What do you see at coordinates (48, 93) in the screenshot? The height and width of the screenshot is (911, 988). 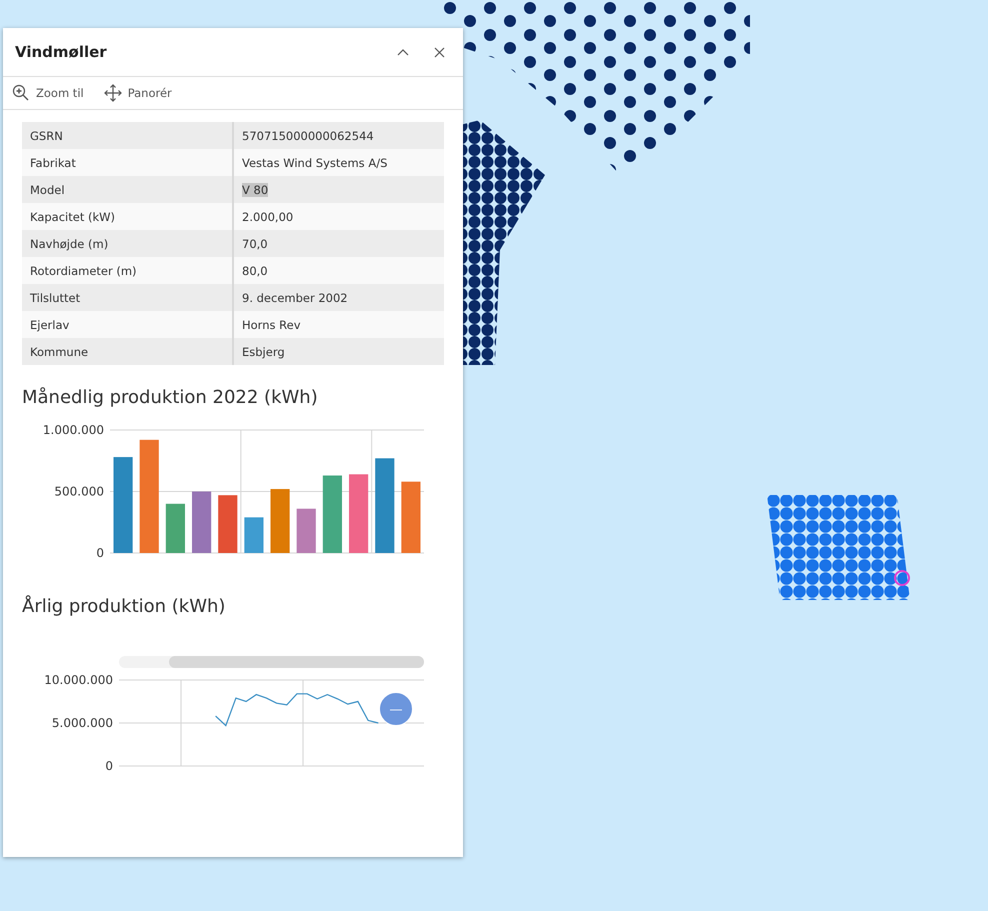 I see `zoom-to-button: Zoom til` at bounding box center [48, 93].